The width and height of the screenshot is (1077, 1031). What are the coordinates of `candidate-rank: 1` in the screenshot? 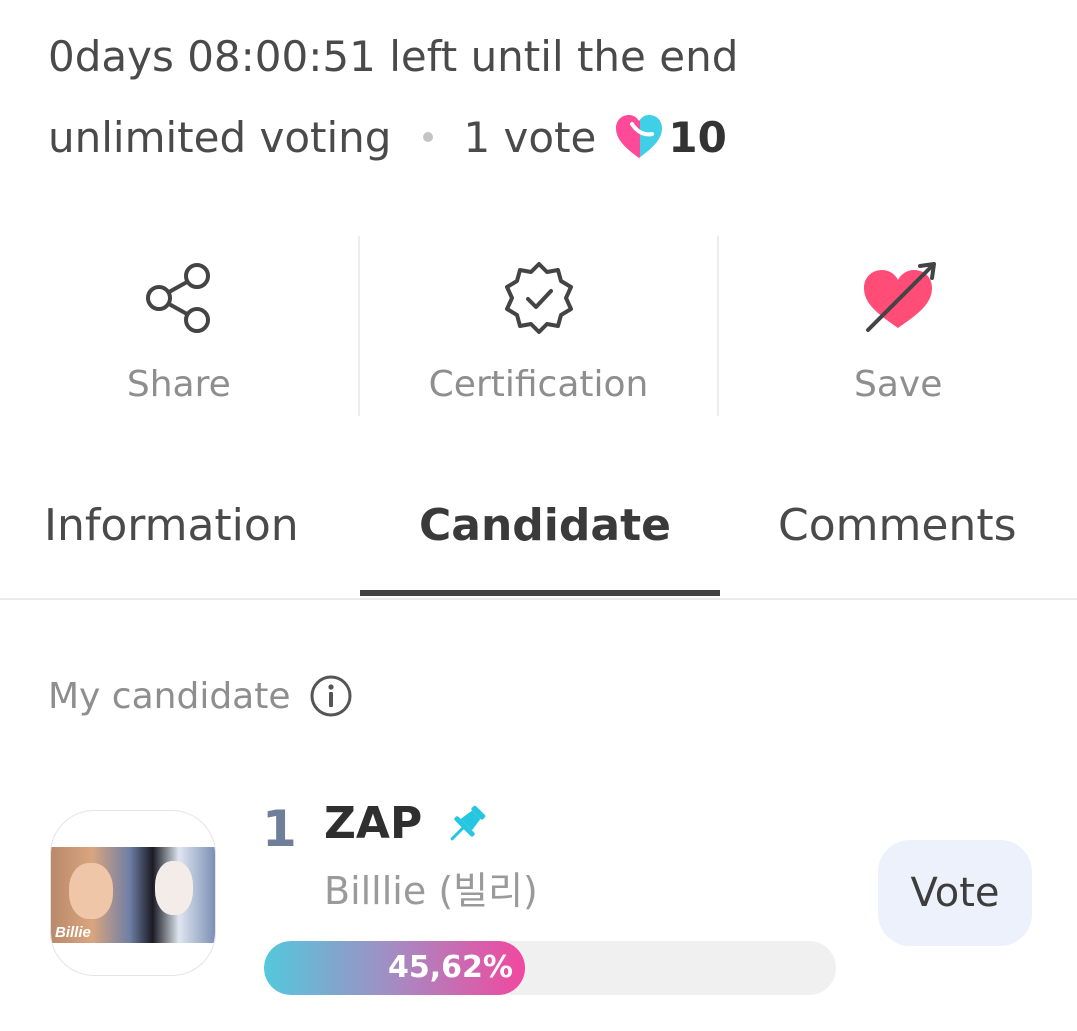 It's located at (279, 829).